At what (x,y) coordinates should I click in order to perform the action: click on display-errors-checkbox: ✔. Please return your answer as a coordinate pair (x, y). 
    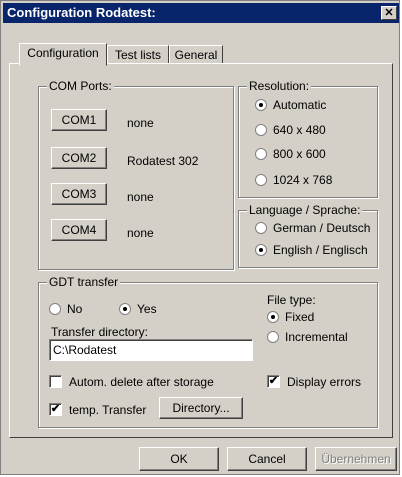
    Looking at the image, I should click on (273, 381).